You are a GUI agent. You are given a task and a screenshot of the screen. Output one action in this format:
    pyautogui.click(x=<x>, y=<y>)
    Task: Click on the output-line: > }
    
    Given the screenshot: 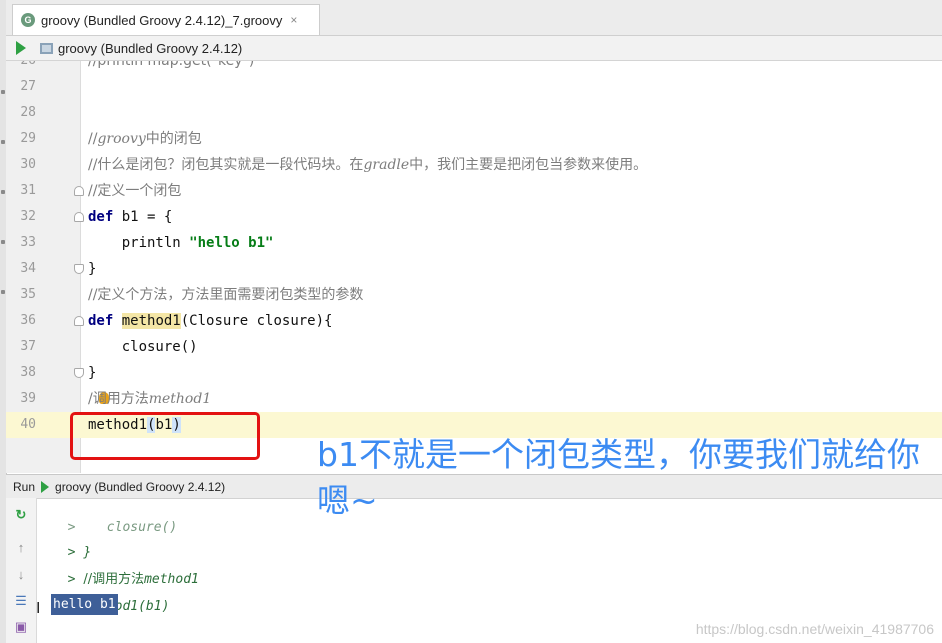 What is the action you would take?
    pyautogui.click(x=79, y=552)
    